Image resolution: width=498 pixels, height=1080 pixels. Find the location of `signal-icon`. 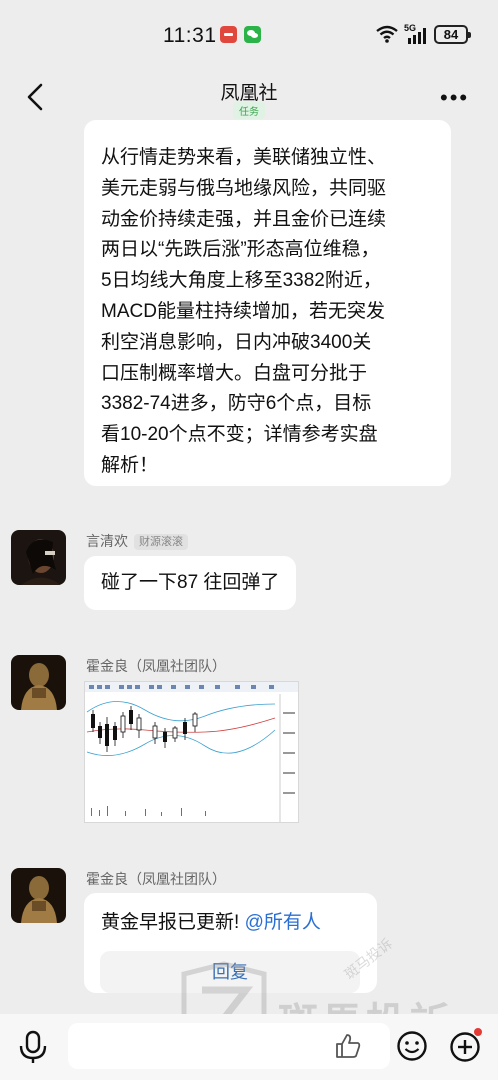

signal-icon is located at coordinates (417, 36).